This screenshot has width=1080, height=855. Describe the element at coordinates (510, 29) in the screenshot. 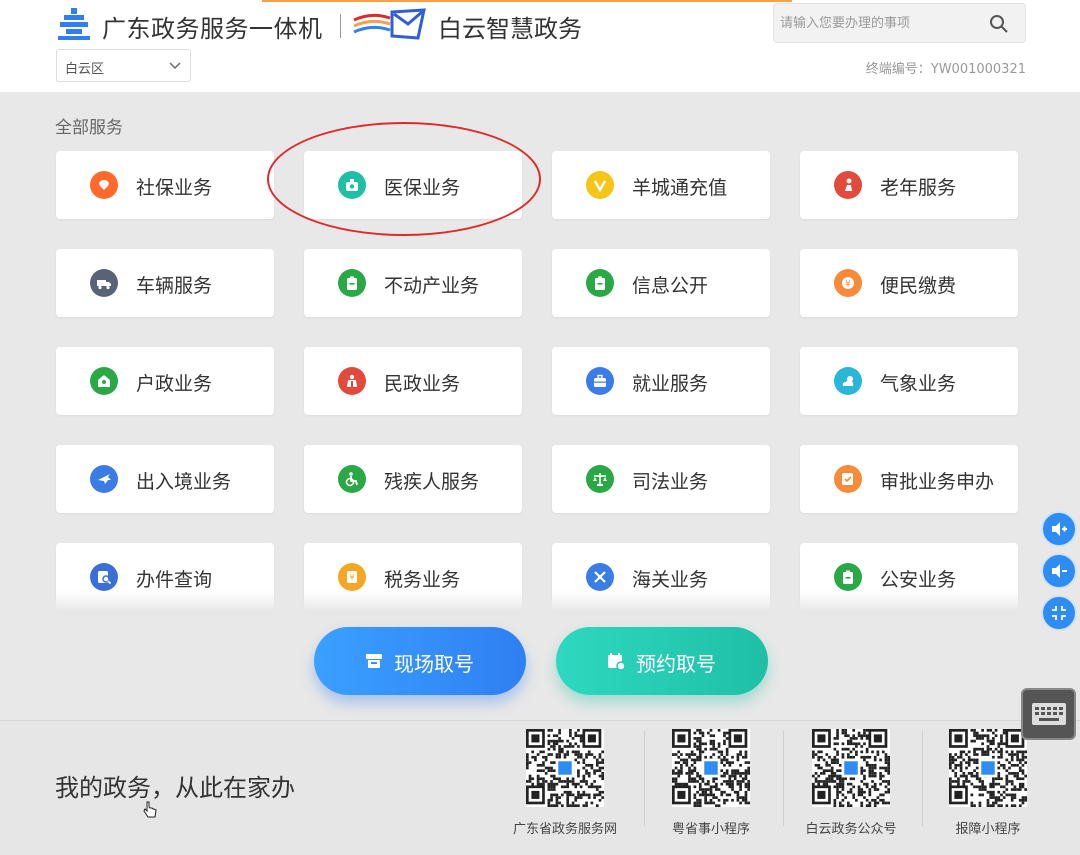

I see `district-title: 白云智慧政务` at that location.